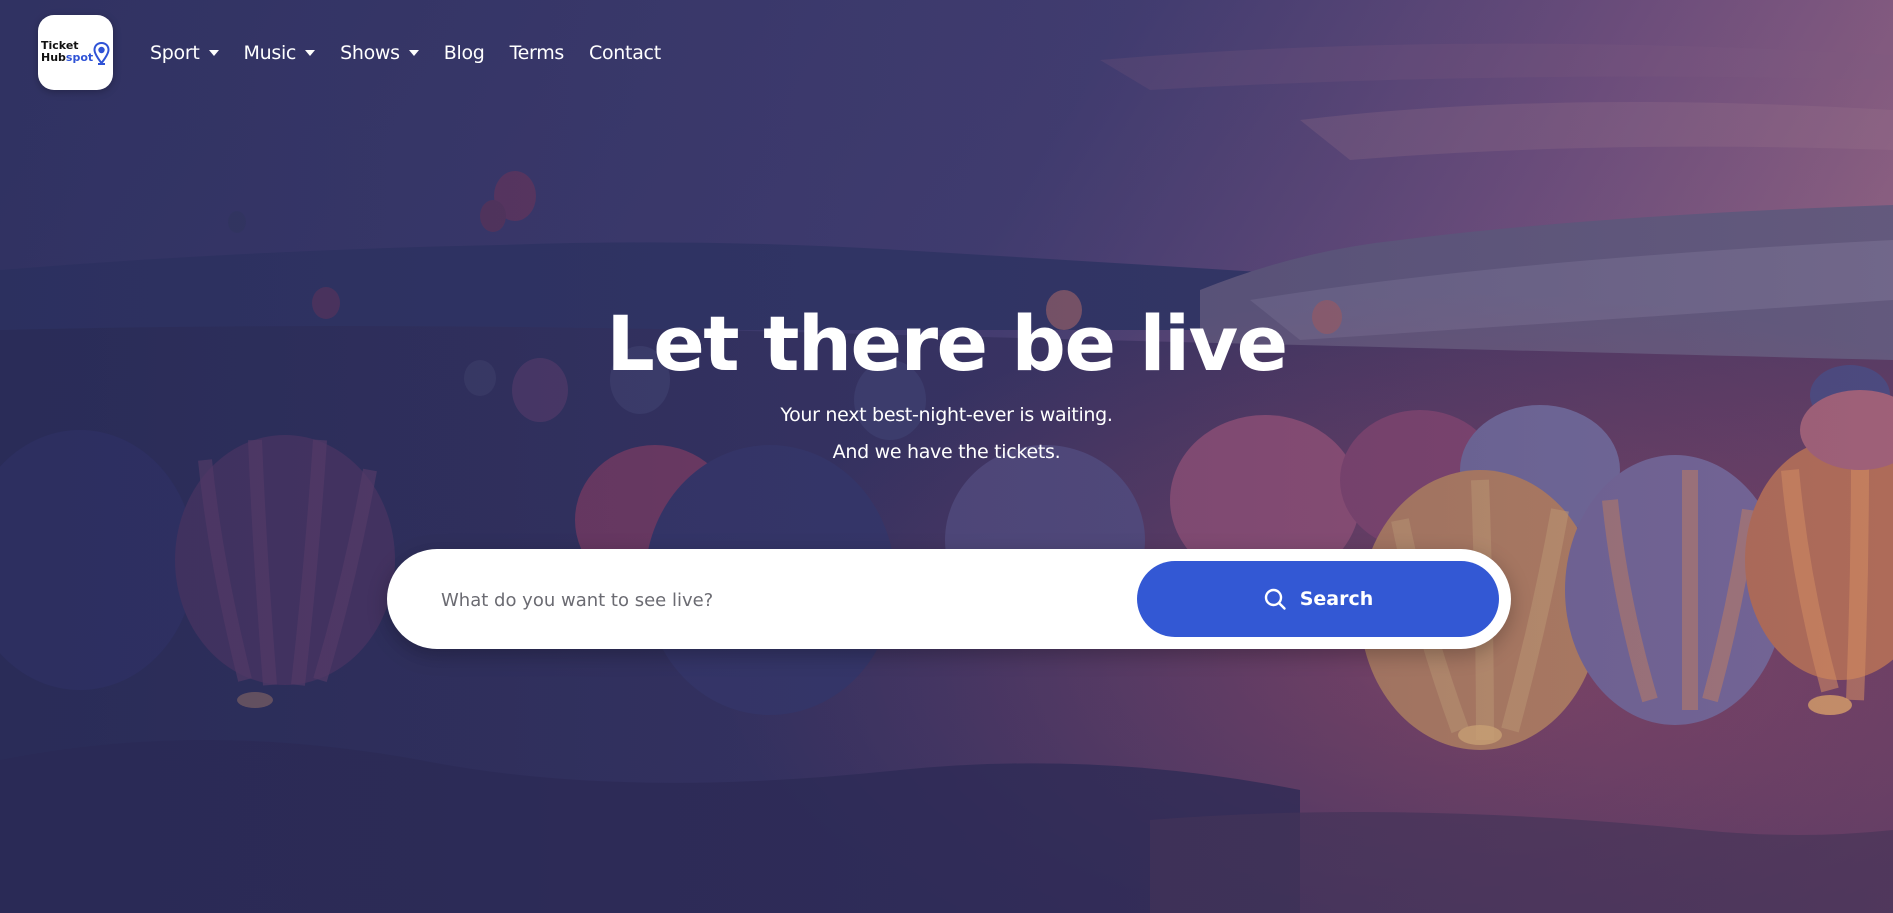 This screenshot has height=913, width=1893. I want to click on nav-item-terms: Terms, so click(537, 53).